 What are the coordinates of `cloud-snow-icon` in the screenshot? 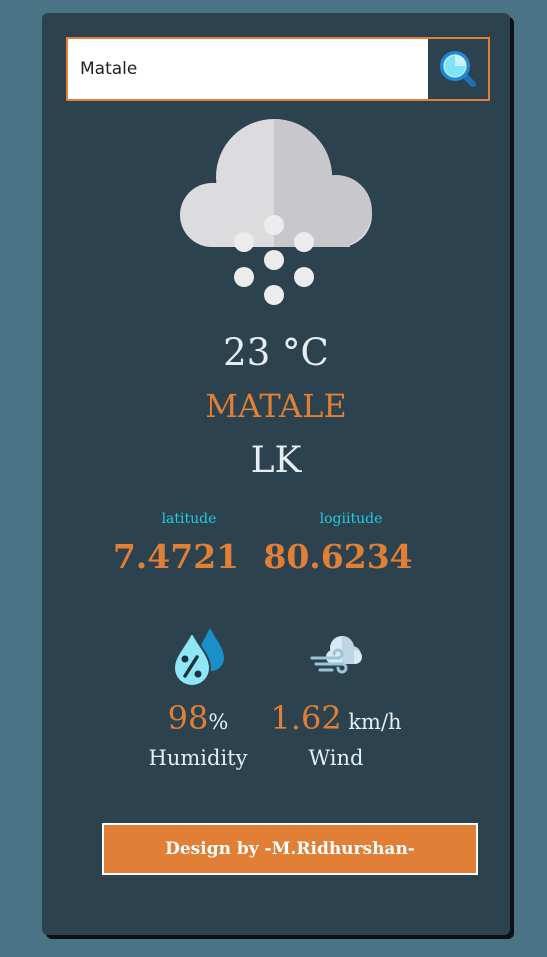 It's located at (276, 212).